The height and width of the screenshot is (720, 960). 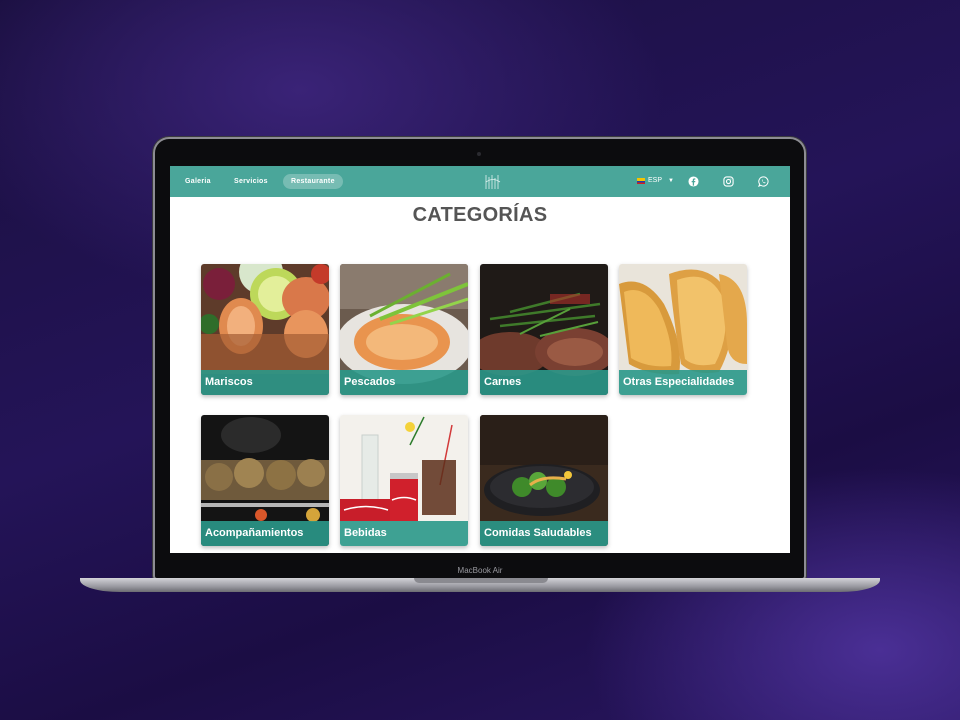 What do you see at coordinates (198, 182) in the screenshot?
I see `nav-link-galeria: Galeria` at bounding box center [198, 182].